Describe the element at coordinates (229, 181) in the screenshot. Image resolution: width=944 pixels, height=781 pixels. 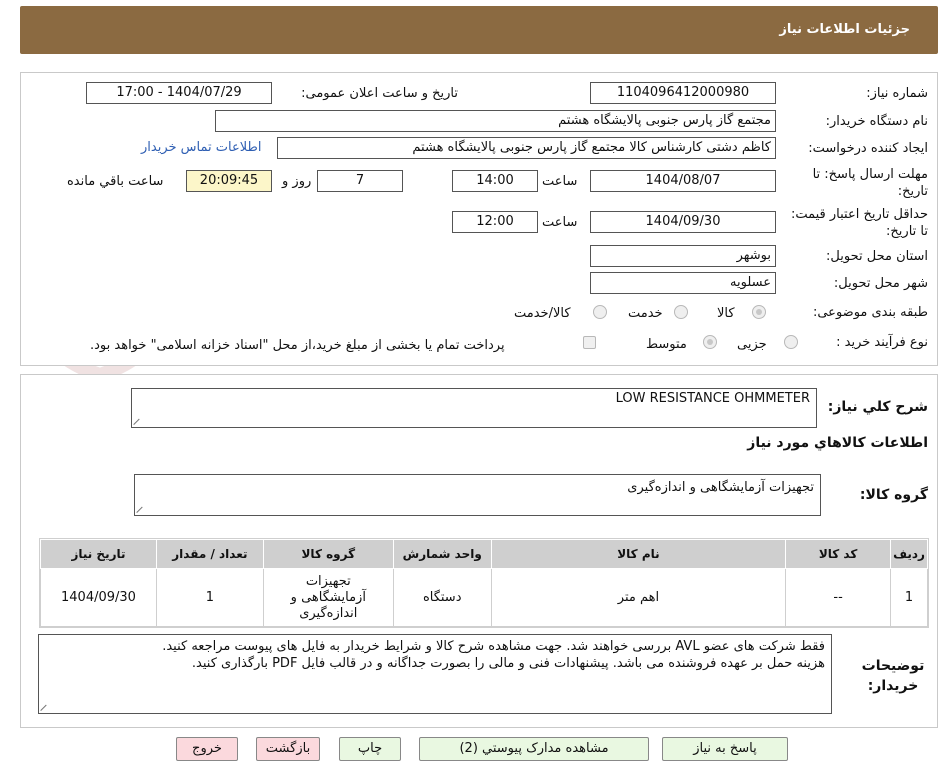
I see `remaining-time-field: 20:09:45` at that location.